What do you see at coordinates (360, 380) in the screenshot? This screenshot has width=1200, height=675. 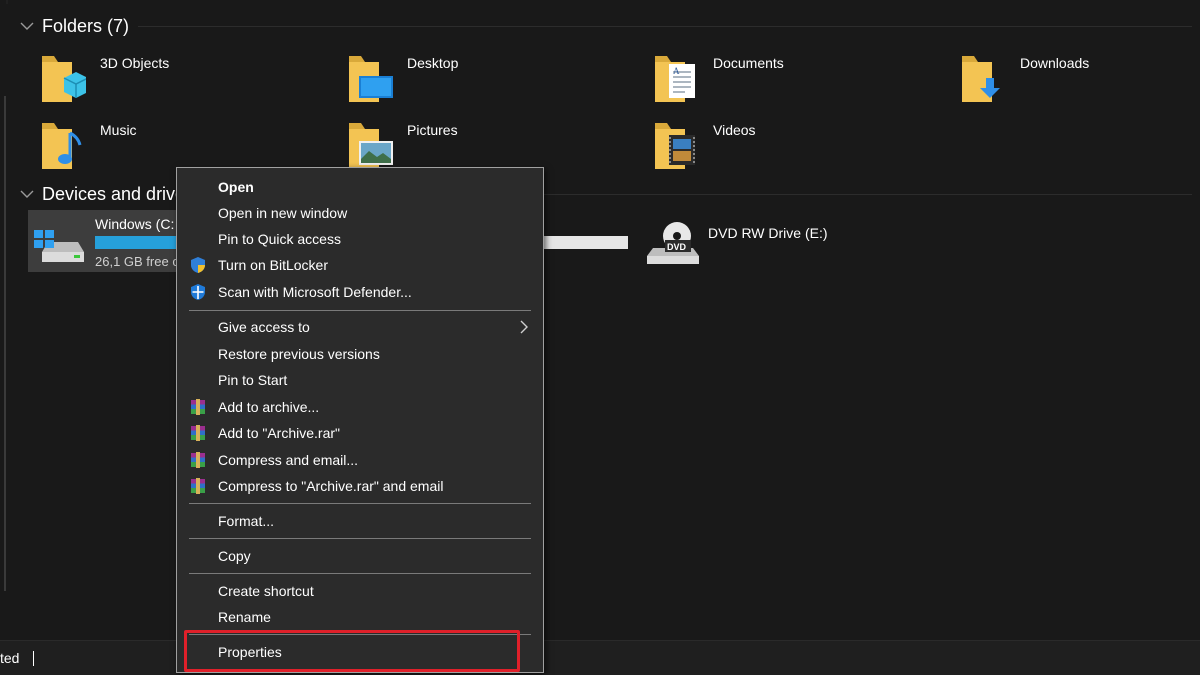 I see `menu-item-pin-to-start: Pin to Start` at bounding box center [360, 380].